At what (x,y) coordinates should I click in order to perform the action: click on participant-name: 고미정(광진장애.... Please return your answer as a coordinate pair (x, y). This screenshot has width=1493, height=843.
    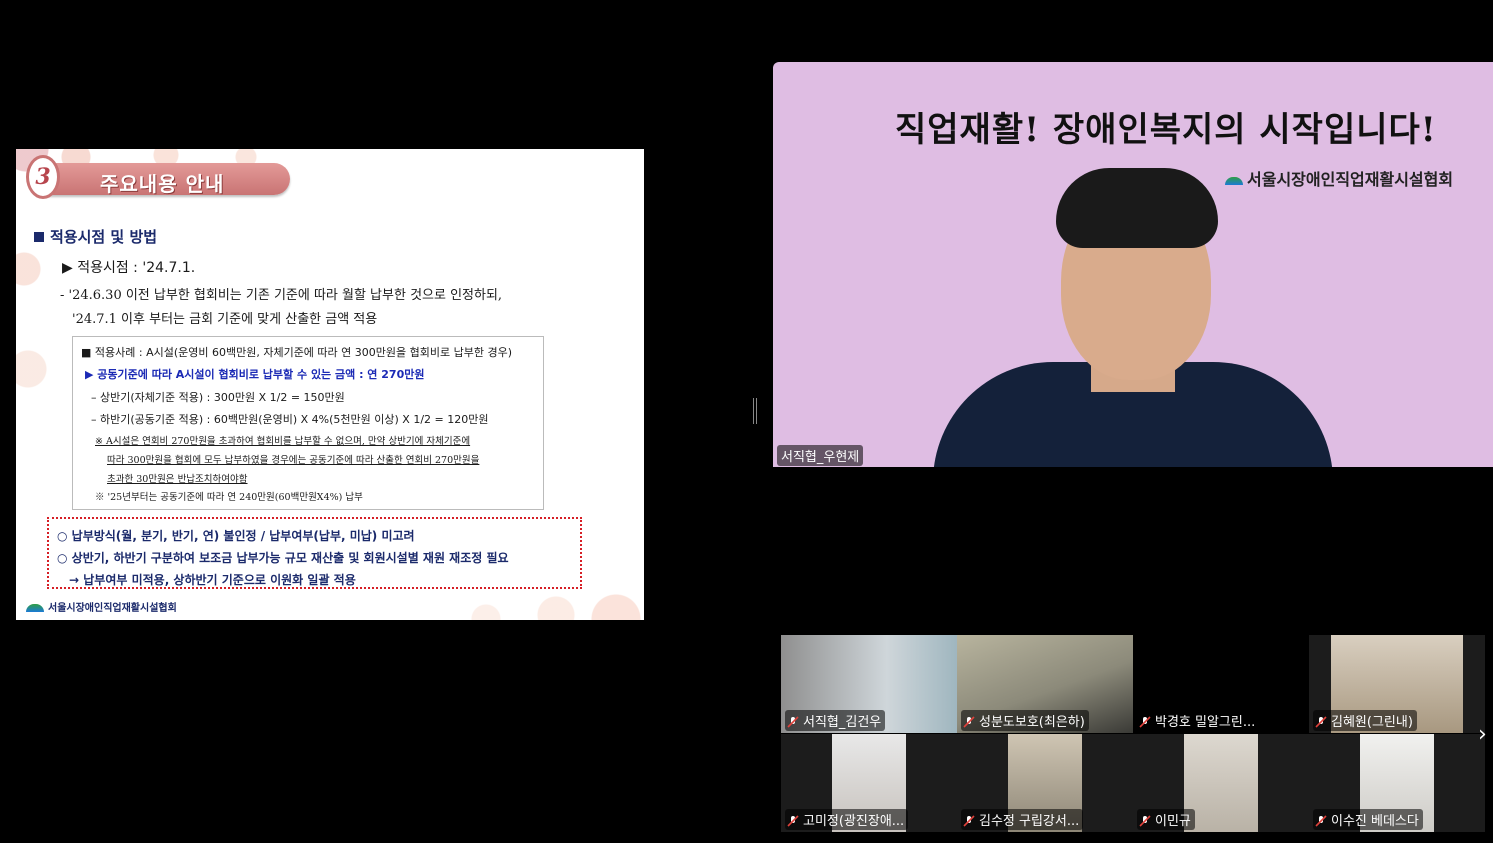
    Looking at the image, I should click on (854, 821).